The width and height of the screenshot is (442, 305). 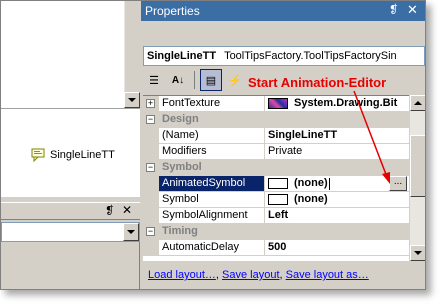 What do you see at coordinates (194, 80) in the screenshot?
I see `toolbar-separator` at bounding box center [194, 80].